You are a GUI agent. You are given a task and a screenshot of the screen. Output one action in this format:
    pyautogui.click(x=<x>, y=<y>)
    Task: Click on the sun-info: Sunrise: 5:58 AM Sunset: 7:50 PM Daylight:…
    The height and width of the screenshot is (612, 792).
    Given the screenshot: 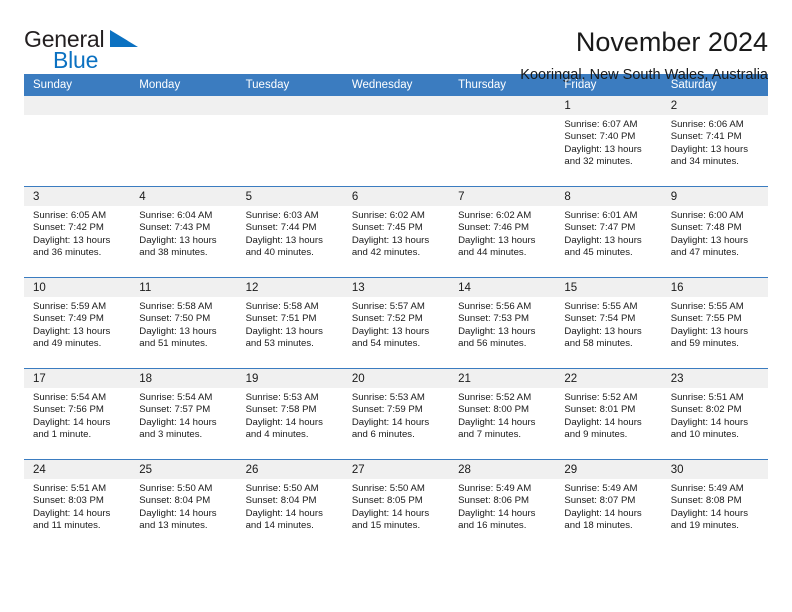 What is the action you would take?
    pyautogui.click(x=183, y=324)
    